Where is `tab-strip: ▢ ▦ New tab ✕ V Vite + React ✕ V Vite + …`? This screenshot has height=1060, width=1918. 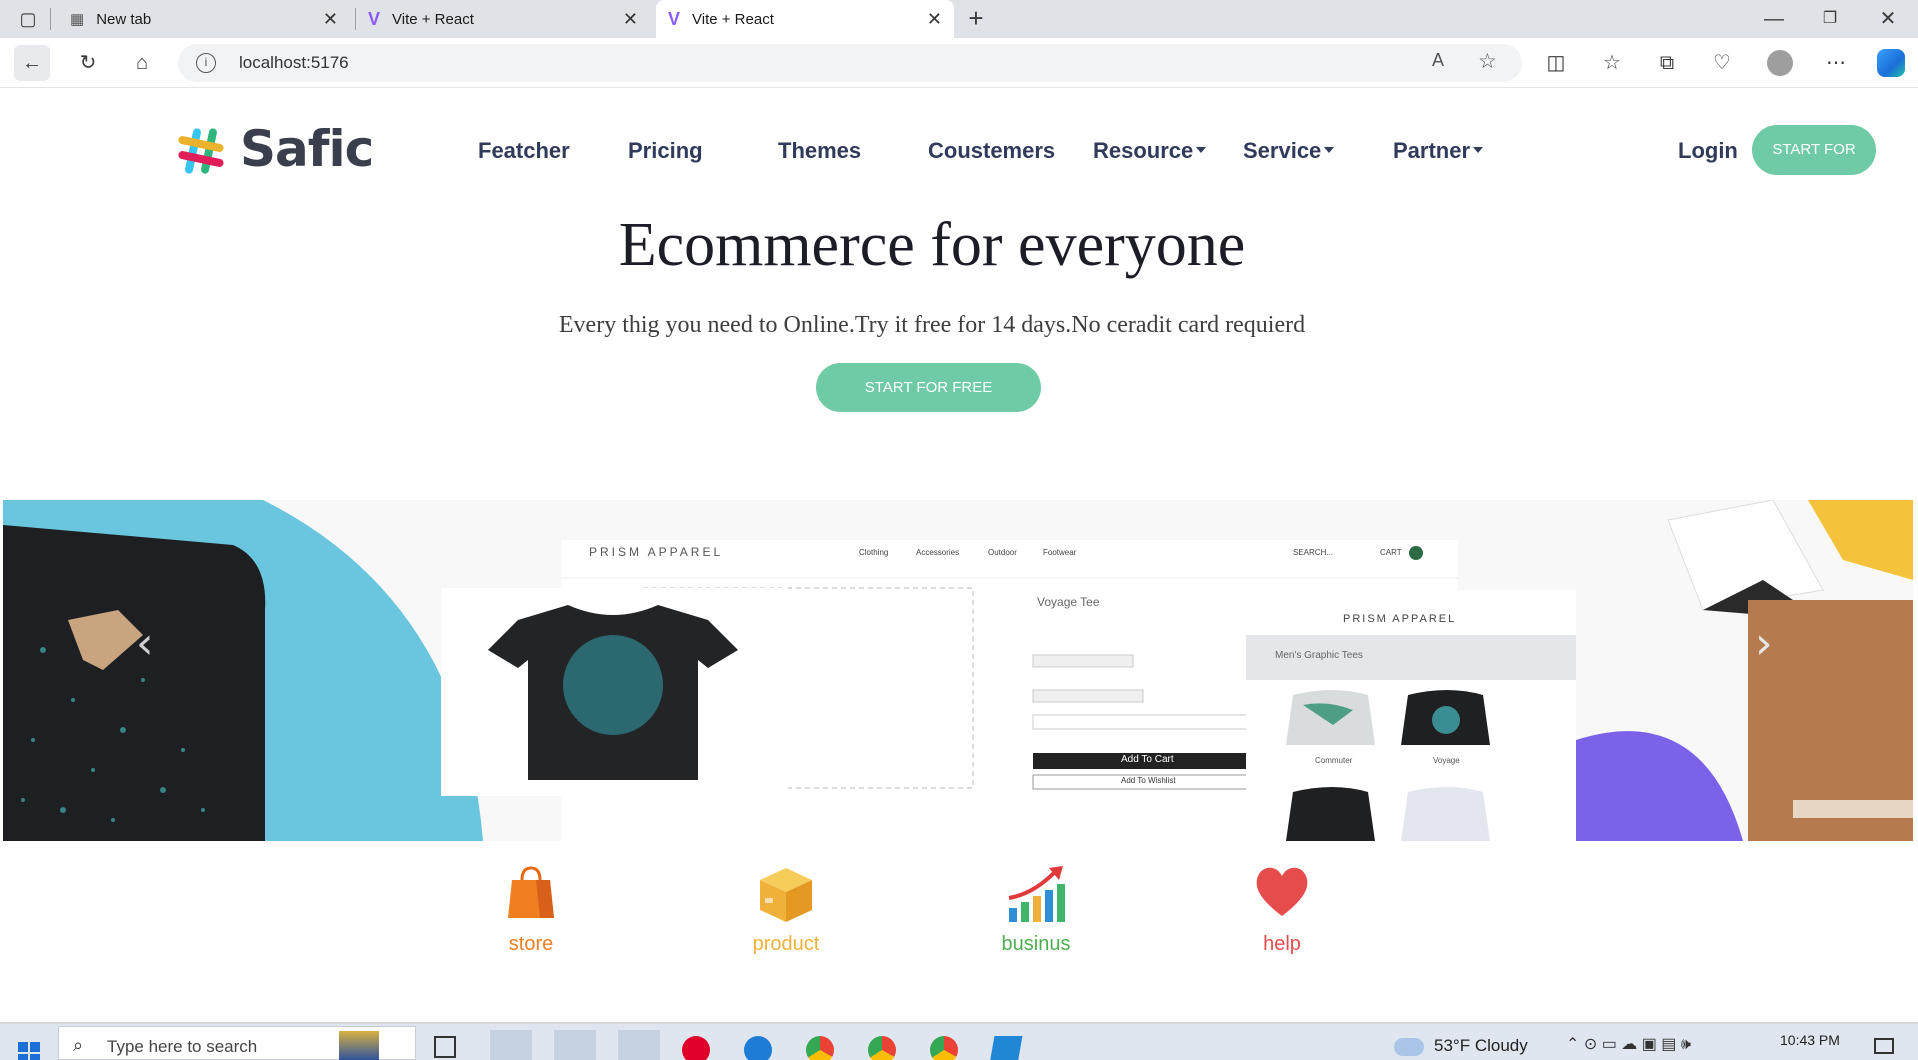 tab-strip: ▢ ▦ New tab ✕ V Vite + React ✕ V Vite + … is located at coordinates (959, 19).